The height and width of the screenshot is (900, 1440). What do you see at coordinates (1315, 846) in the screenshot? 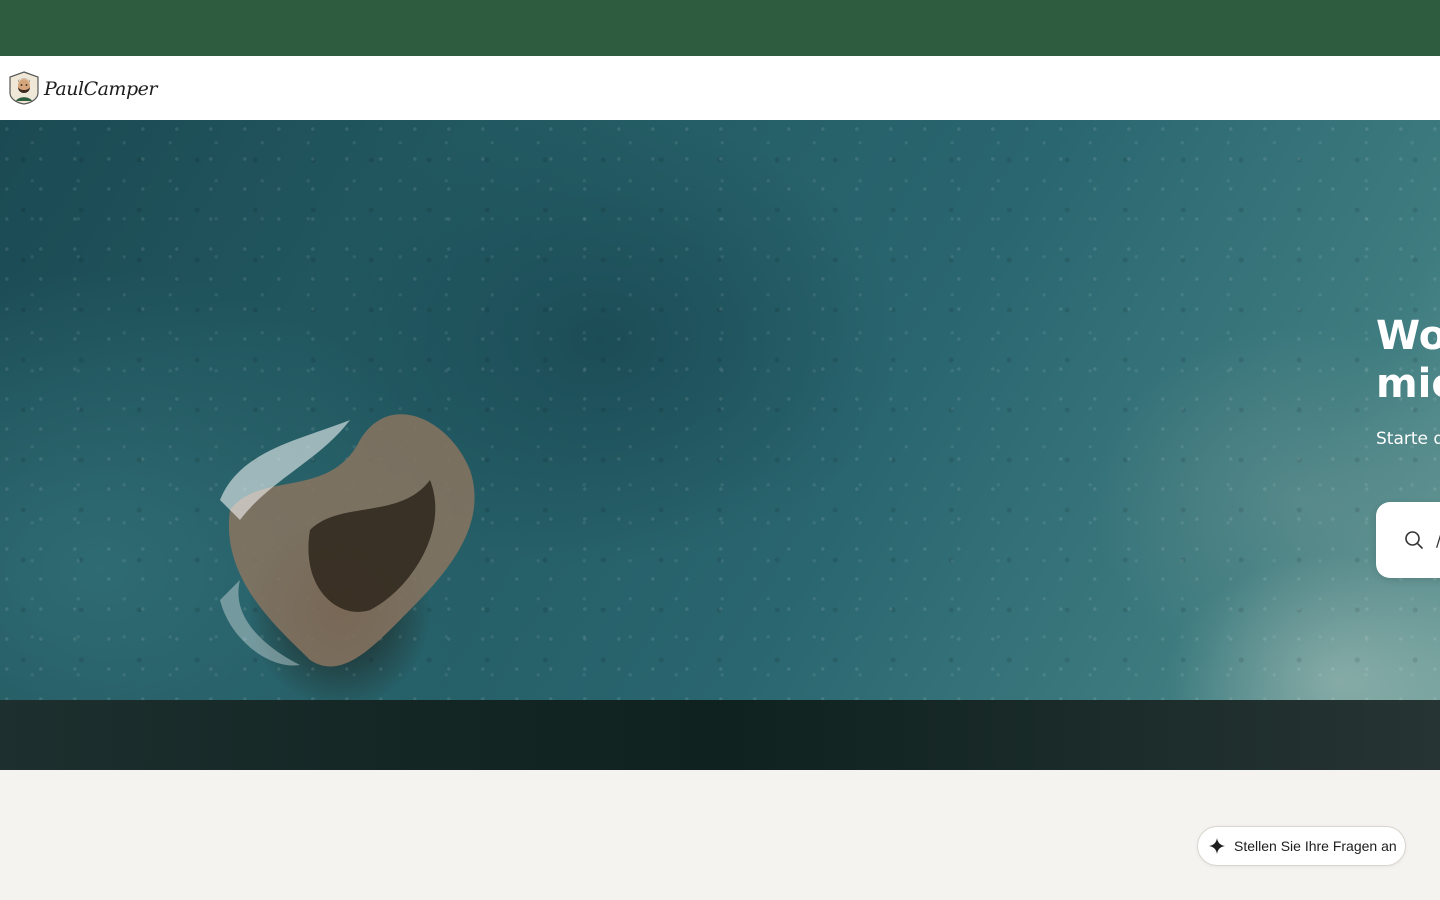
I see `ask-question-label: Stellen Sie Ihre Fragen an` at bounding box center [1315, 846].